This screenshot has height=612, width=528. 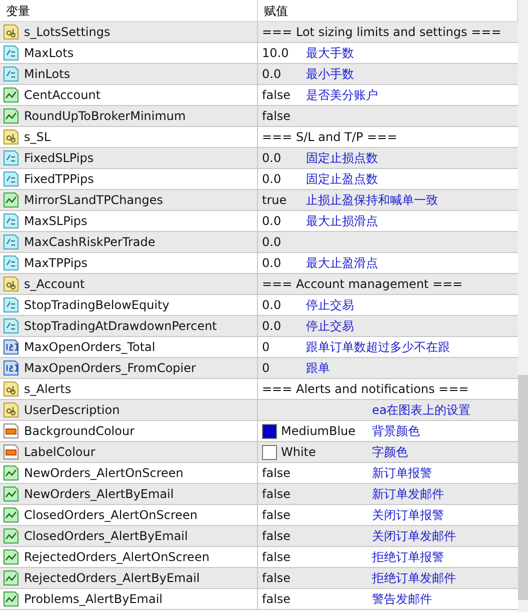 I want to click on color-type-icon, so click(x=11, y=452).